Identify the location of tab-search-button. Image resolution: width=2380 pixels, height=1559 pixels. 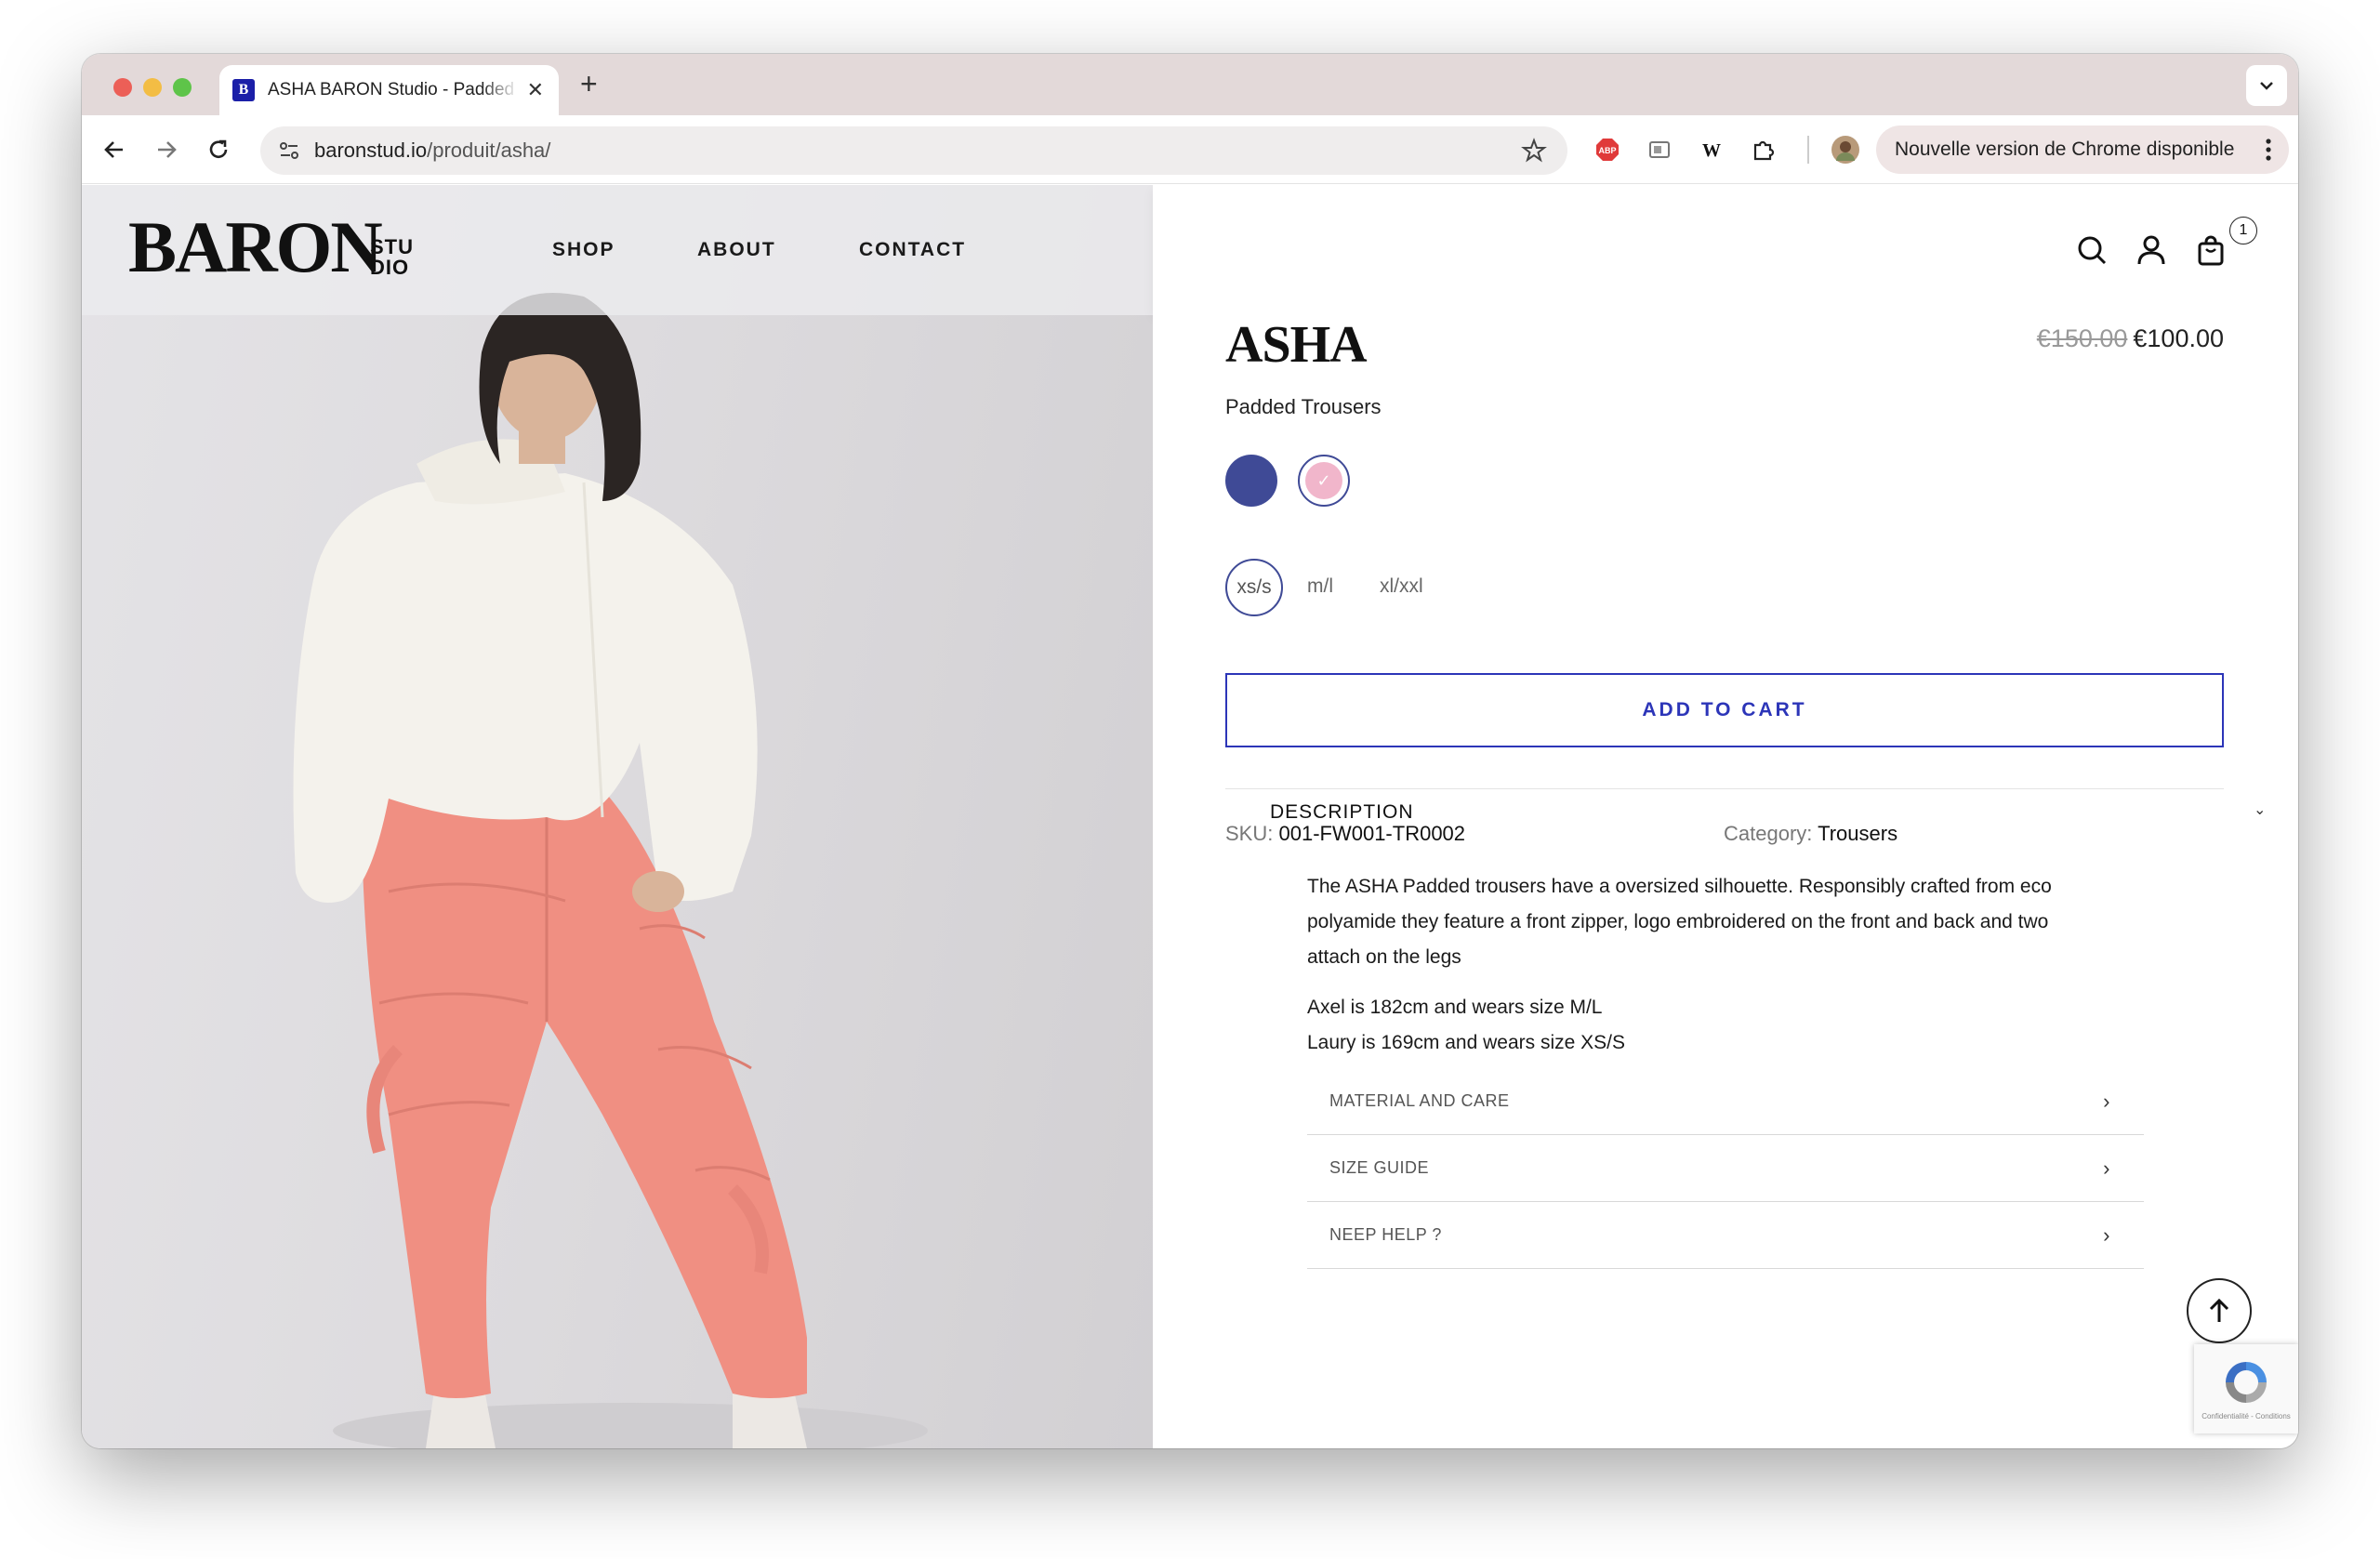
(2266, 85).